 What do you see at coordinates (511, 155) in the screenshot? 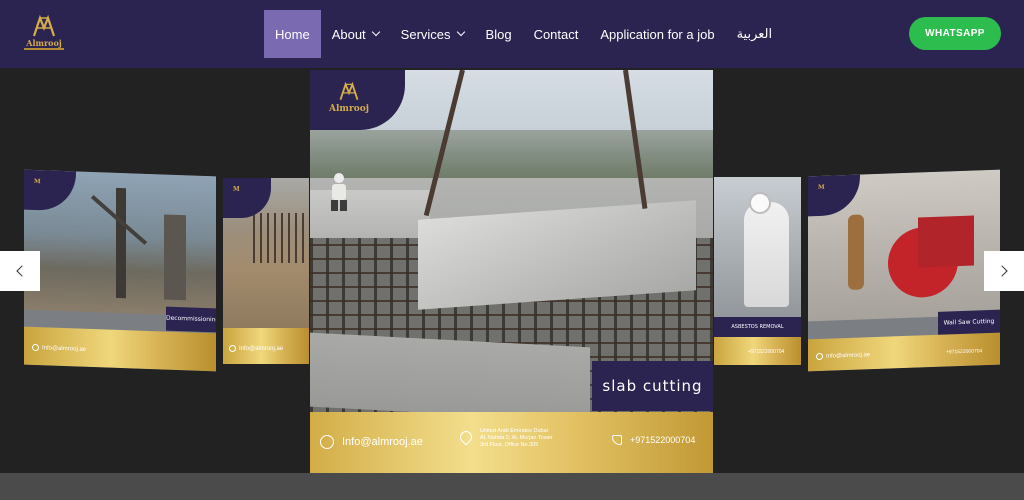
I see `photo-city` at bounding box center [511, 155].